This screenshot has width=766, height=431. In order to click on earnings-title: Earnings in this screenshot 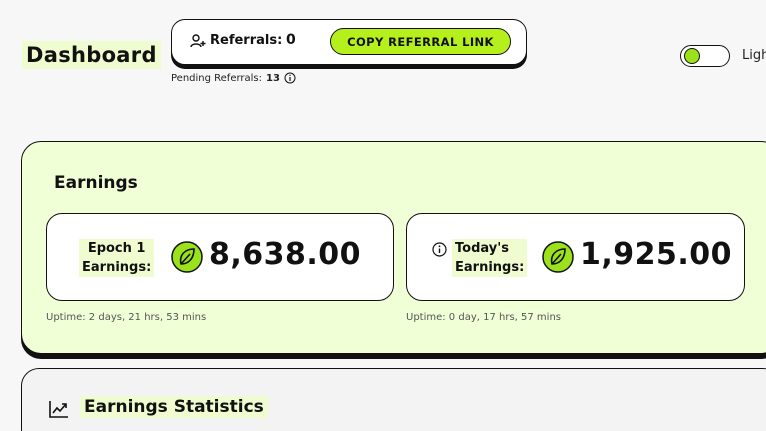, I will do `click(96, 183)`.